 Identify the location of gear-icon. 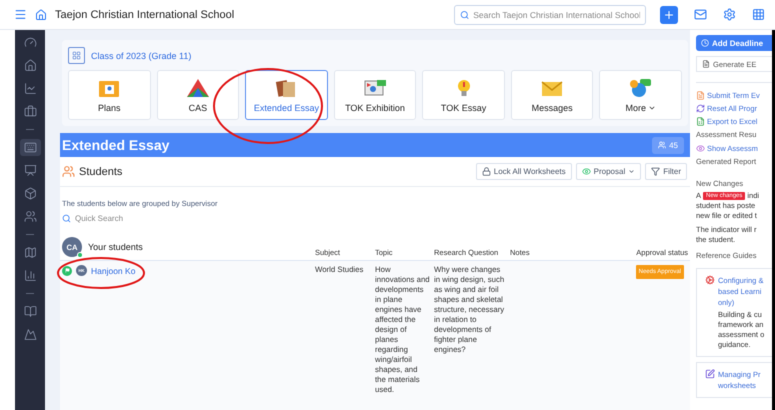
(710, 280).